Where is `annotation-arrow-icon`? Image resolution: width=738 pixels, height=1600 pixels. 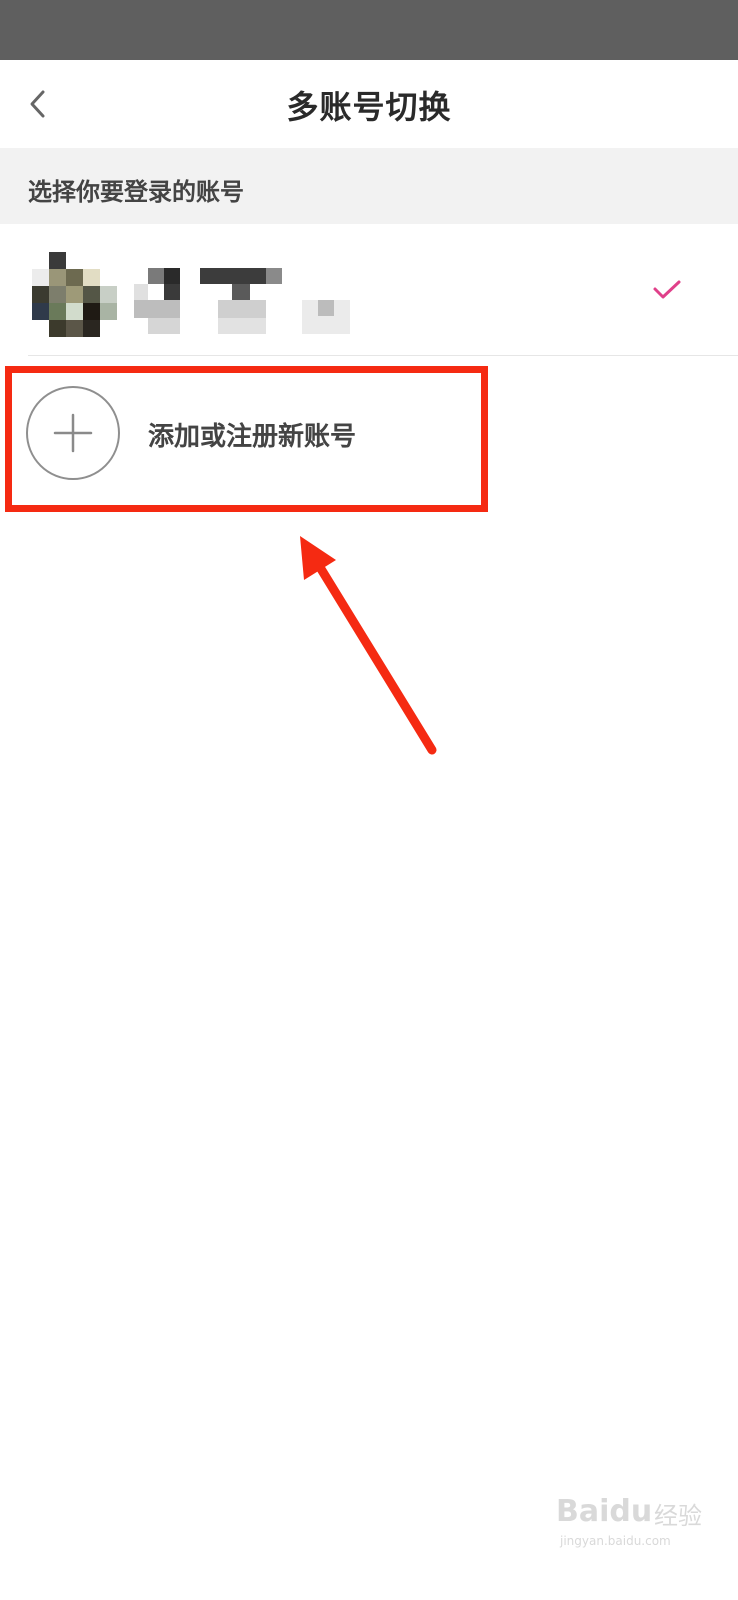 annotation-arrow-icon is located at coordinates (368, 645).